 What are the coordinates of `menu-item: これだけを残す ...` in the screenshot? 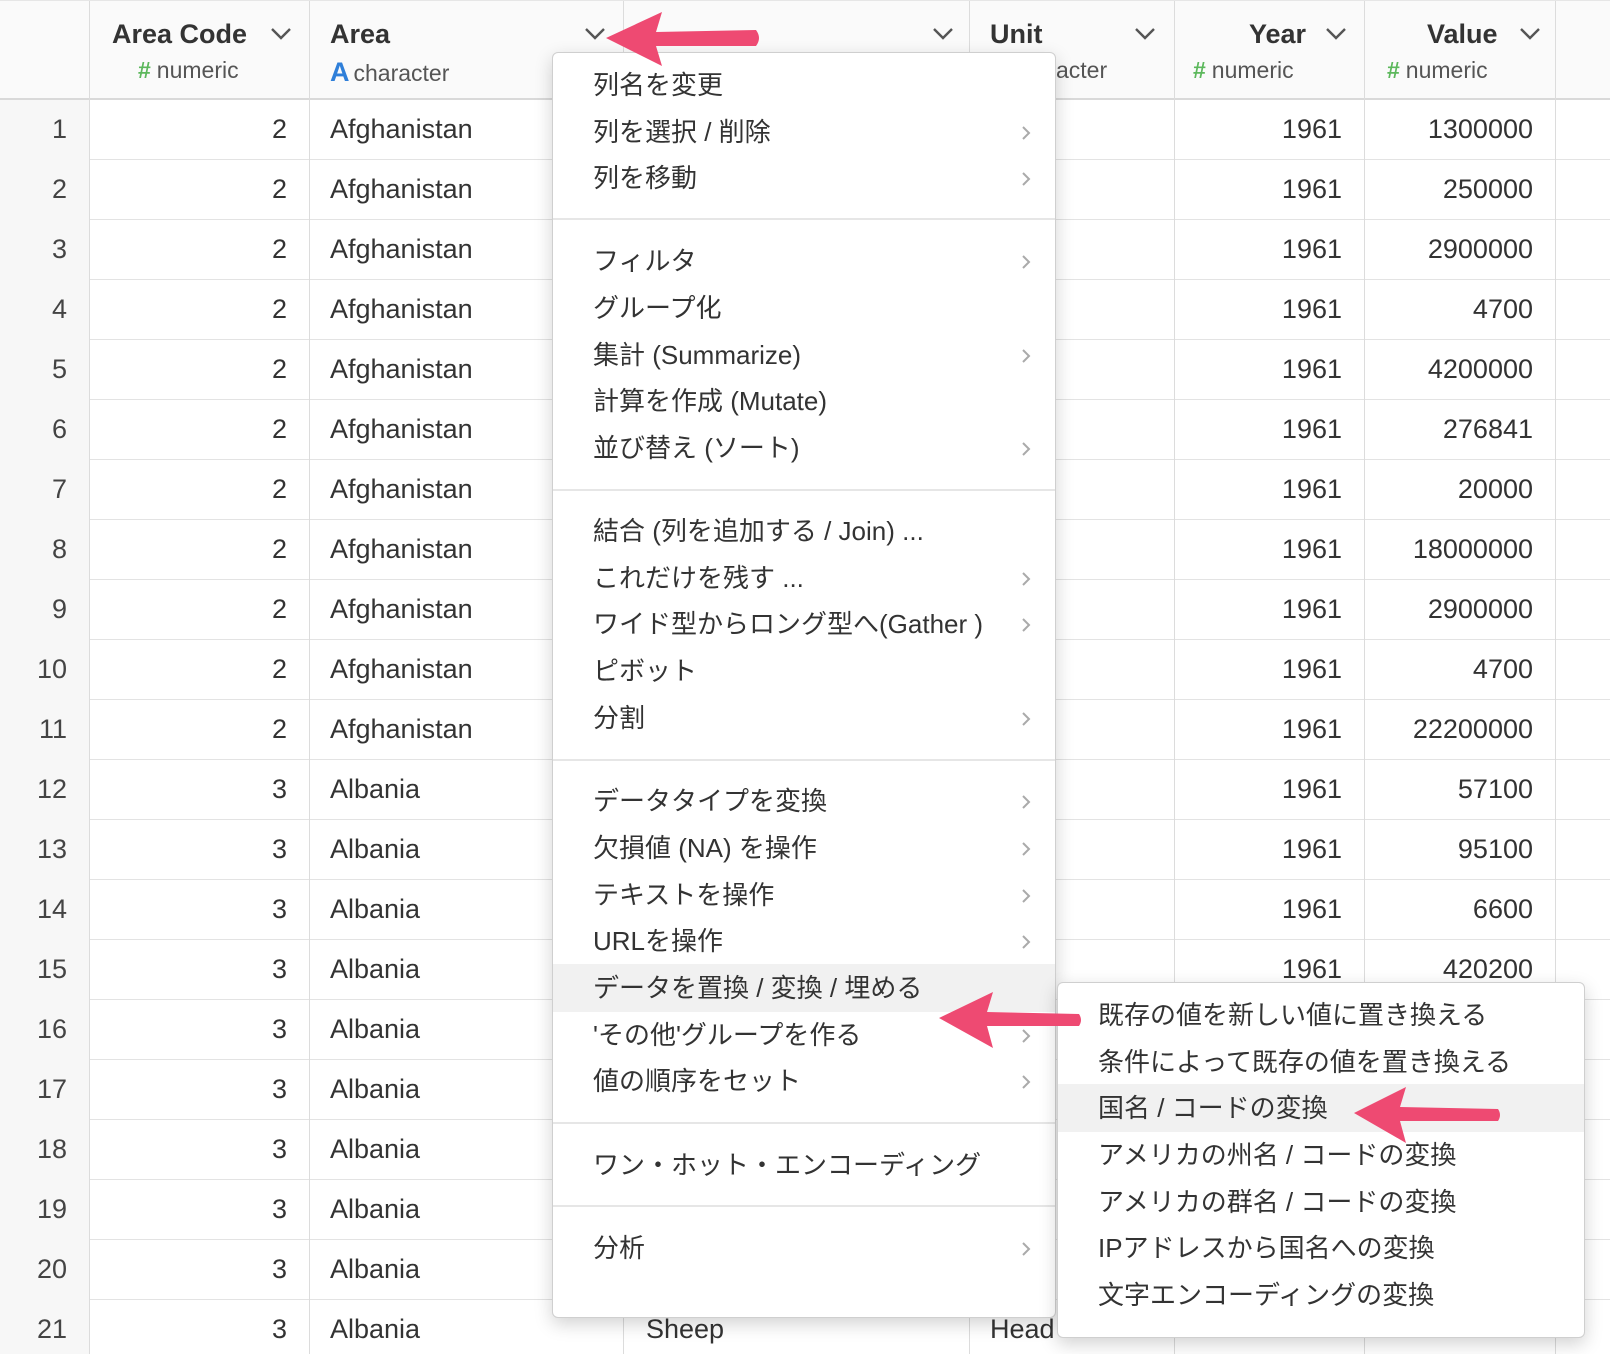 It's located at (804, 578).